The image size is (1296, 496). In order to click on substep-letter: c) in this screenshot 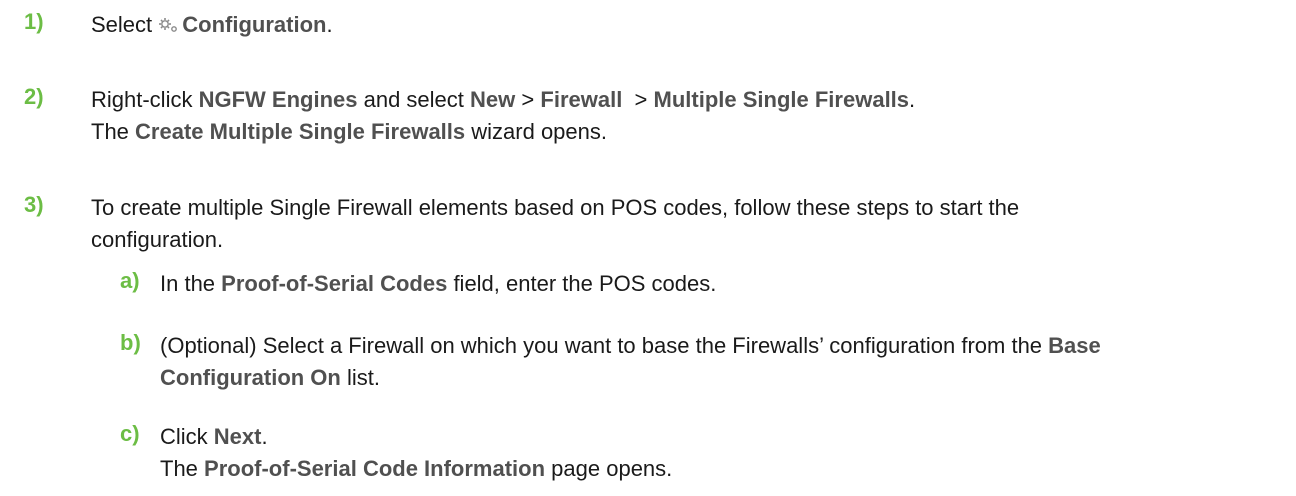, I will do `click(130, 433)`.